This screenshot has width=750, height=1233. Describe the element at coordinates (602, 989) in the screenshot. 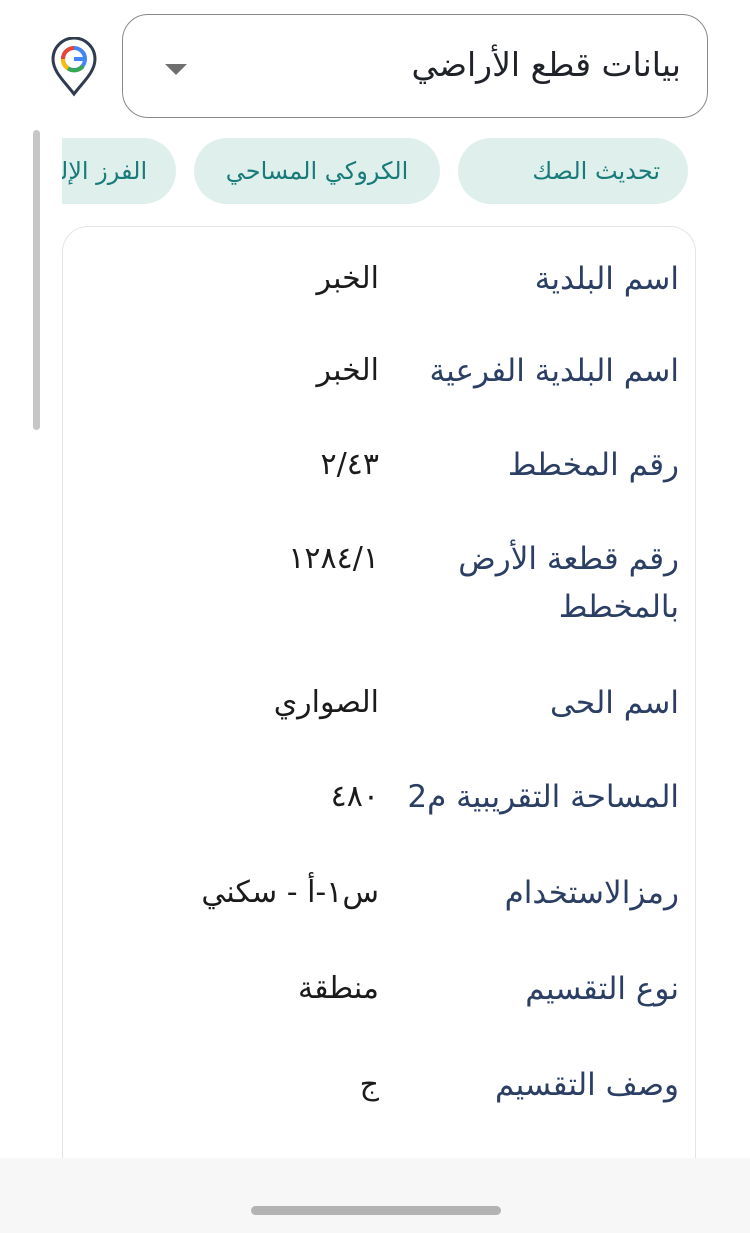

I see `detail-label: نوع التقسيم` at that location.